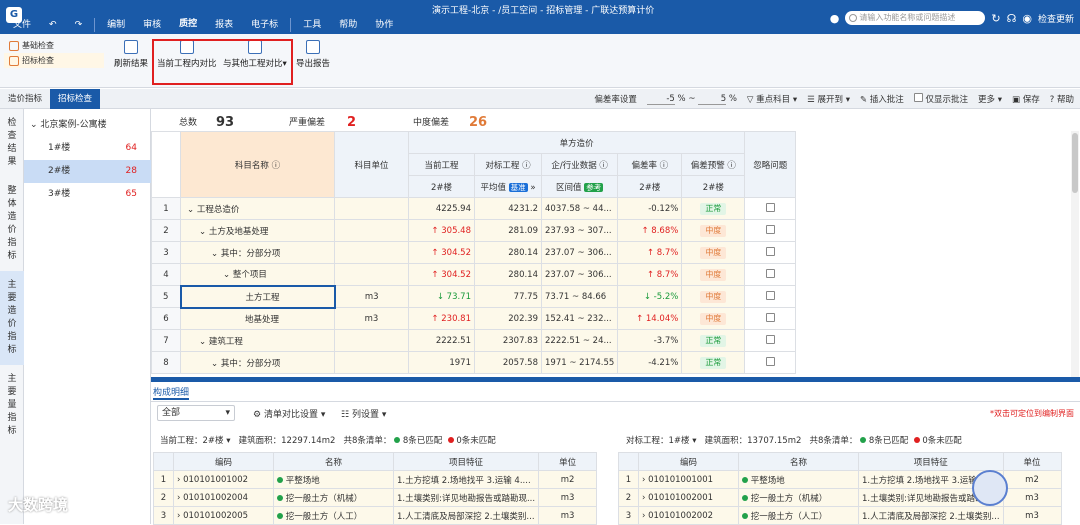 This screenshot has width=1080, height=525. I want to click on globe-icon: ●, so click(835, 18).